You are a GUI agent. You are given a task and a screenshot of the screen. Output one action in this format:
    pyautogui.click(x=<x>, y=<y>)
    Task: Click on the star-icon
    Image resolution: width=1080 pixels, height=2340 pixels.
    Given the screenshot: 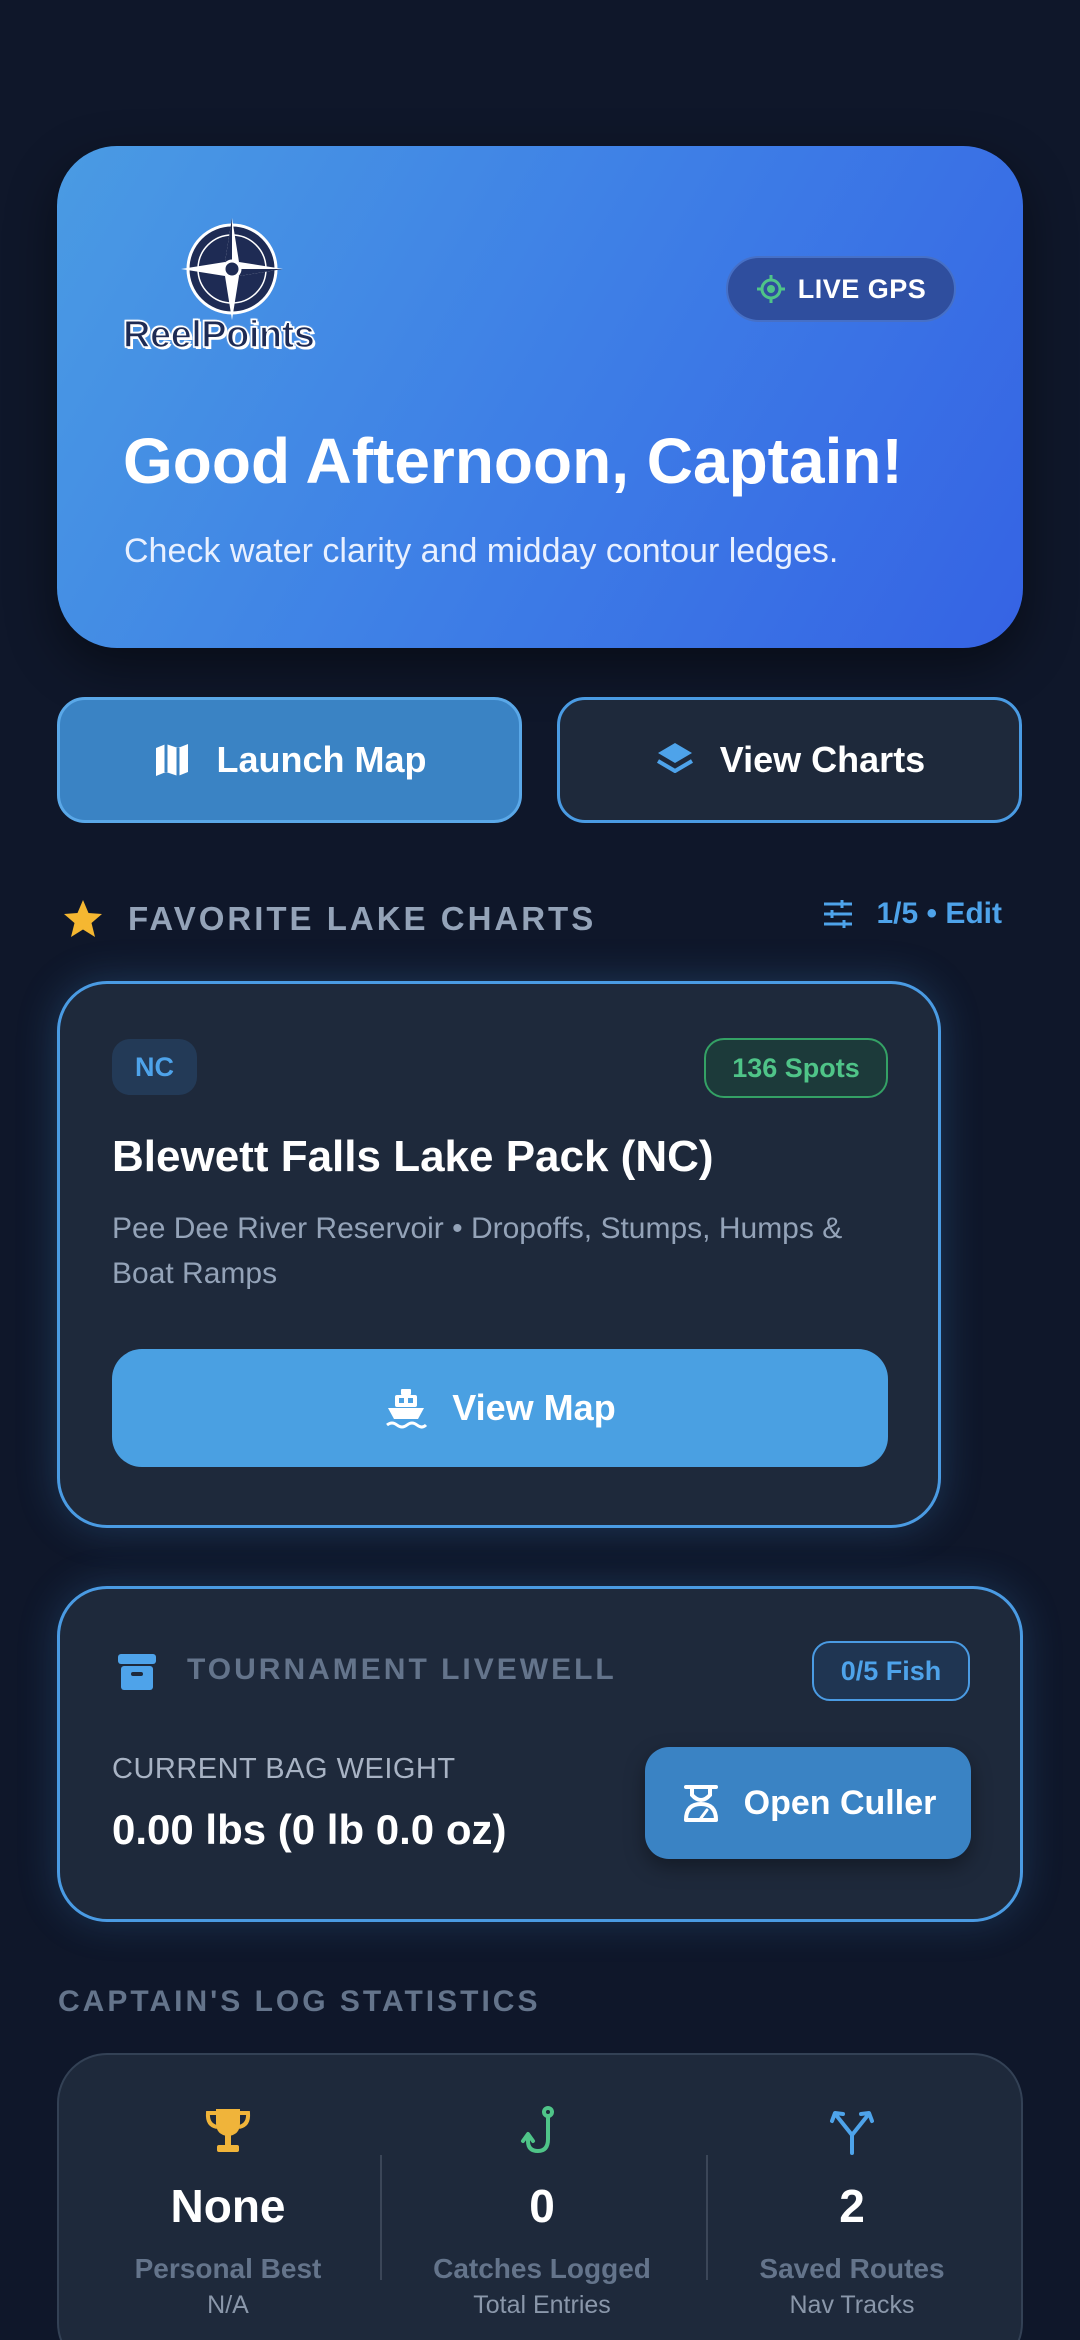 What is the action you would take?
    pyautogui.click(x=83, y=918)
    